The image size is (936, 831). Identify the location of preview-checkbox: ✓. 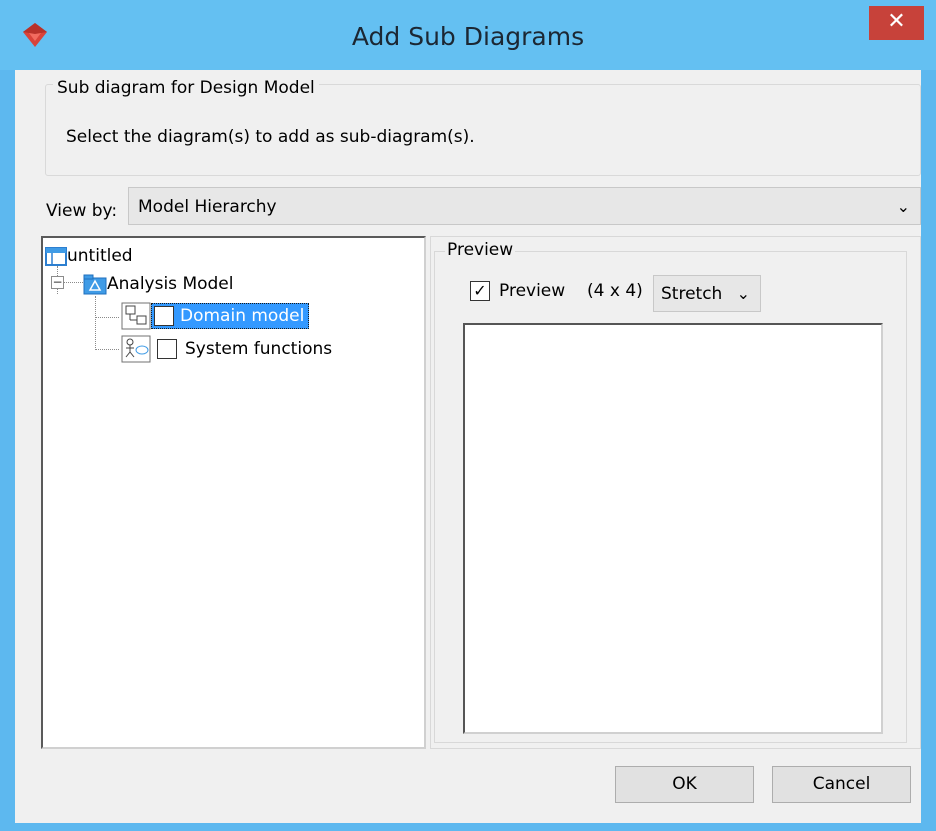
(480, 291).